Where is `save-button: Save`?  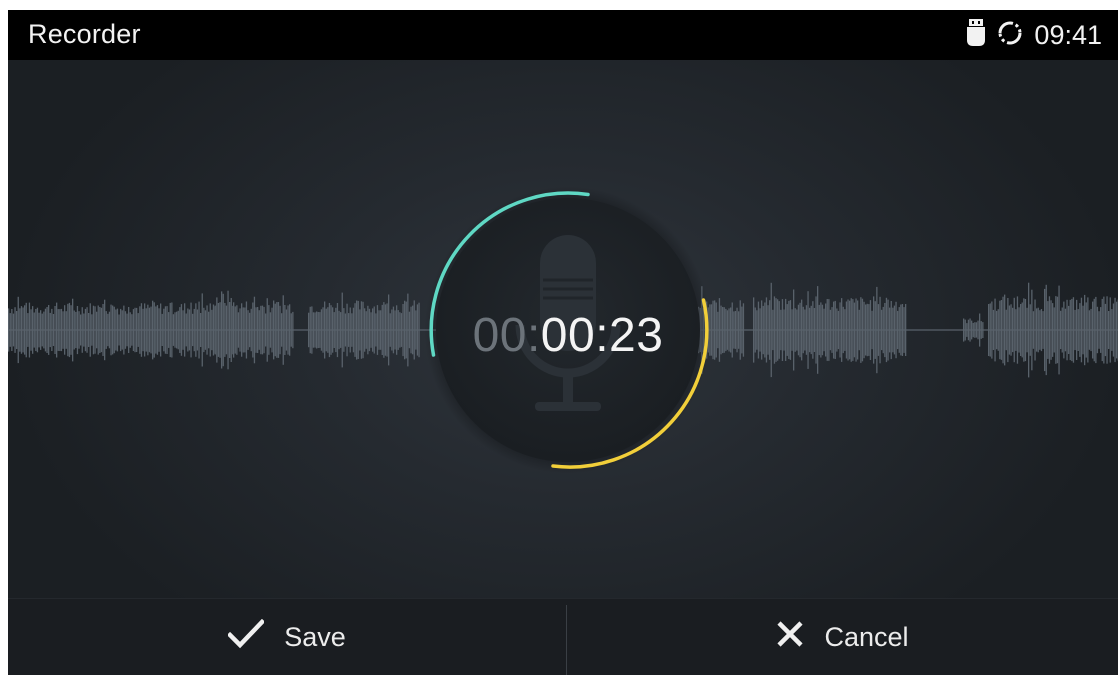 save-button: Save is located at coordinates (287, 637).